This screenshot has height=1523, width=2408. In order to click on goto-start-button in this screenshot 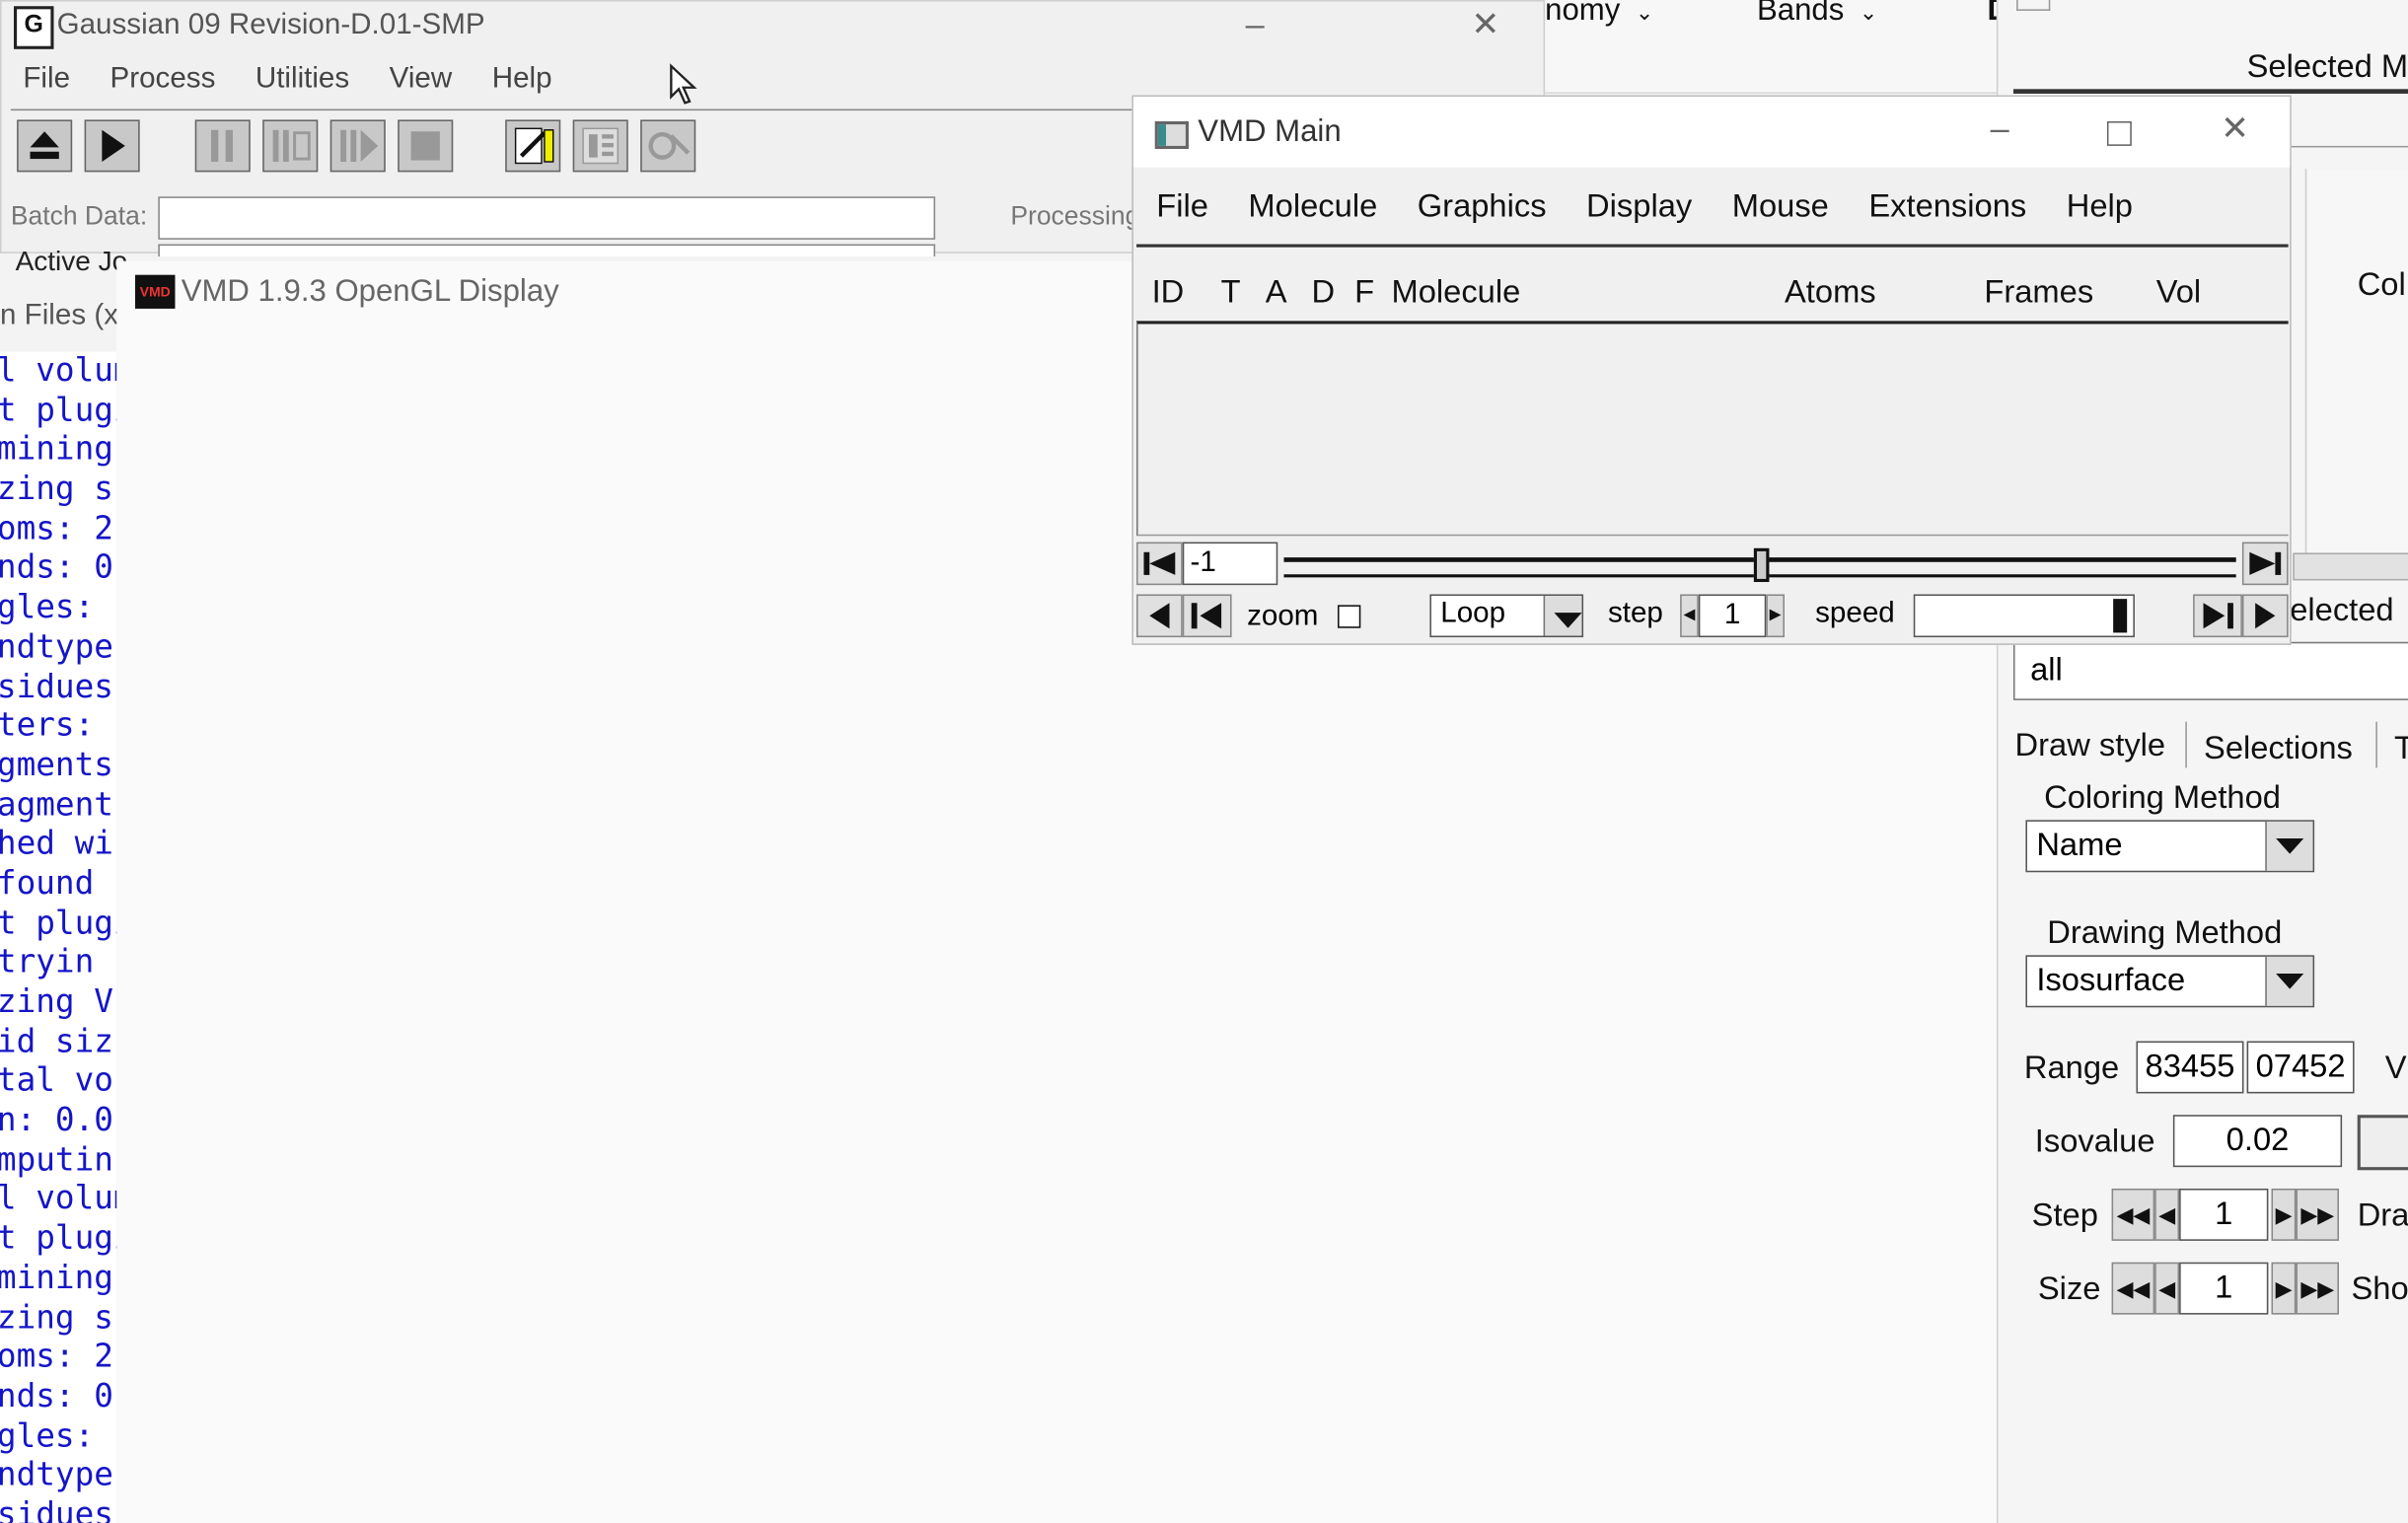, I will do `click(1159, 564)`.